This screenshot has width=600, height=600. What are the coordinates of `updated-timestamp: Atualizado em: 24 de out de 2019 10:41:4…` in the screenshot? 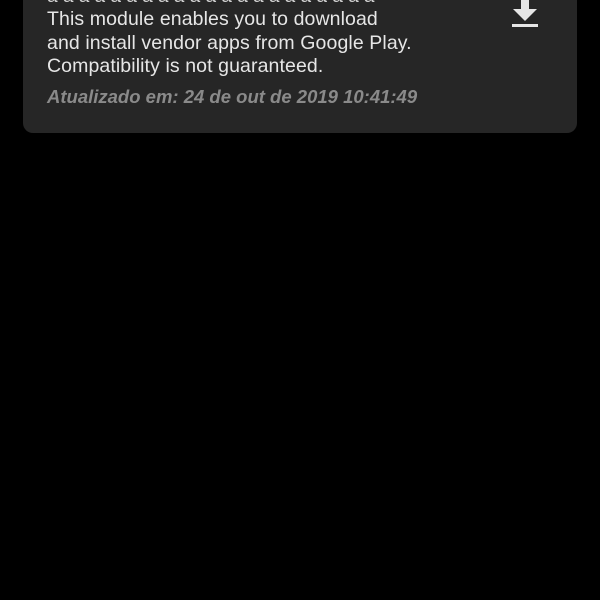 It's located at (232, 96).